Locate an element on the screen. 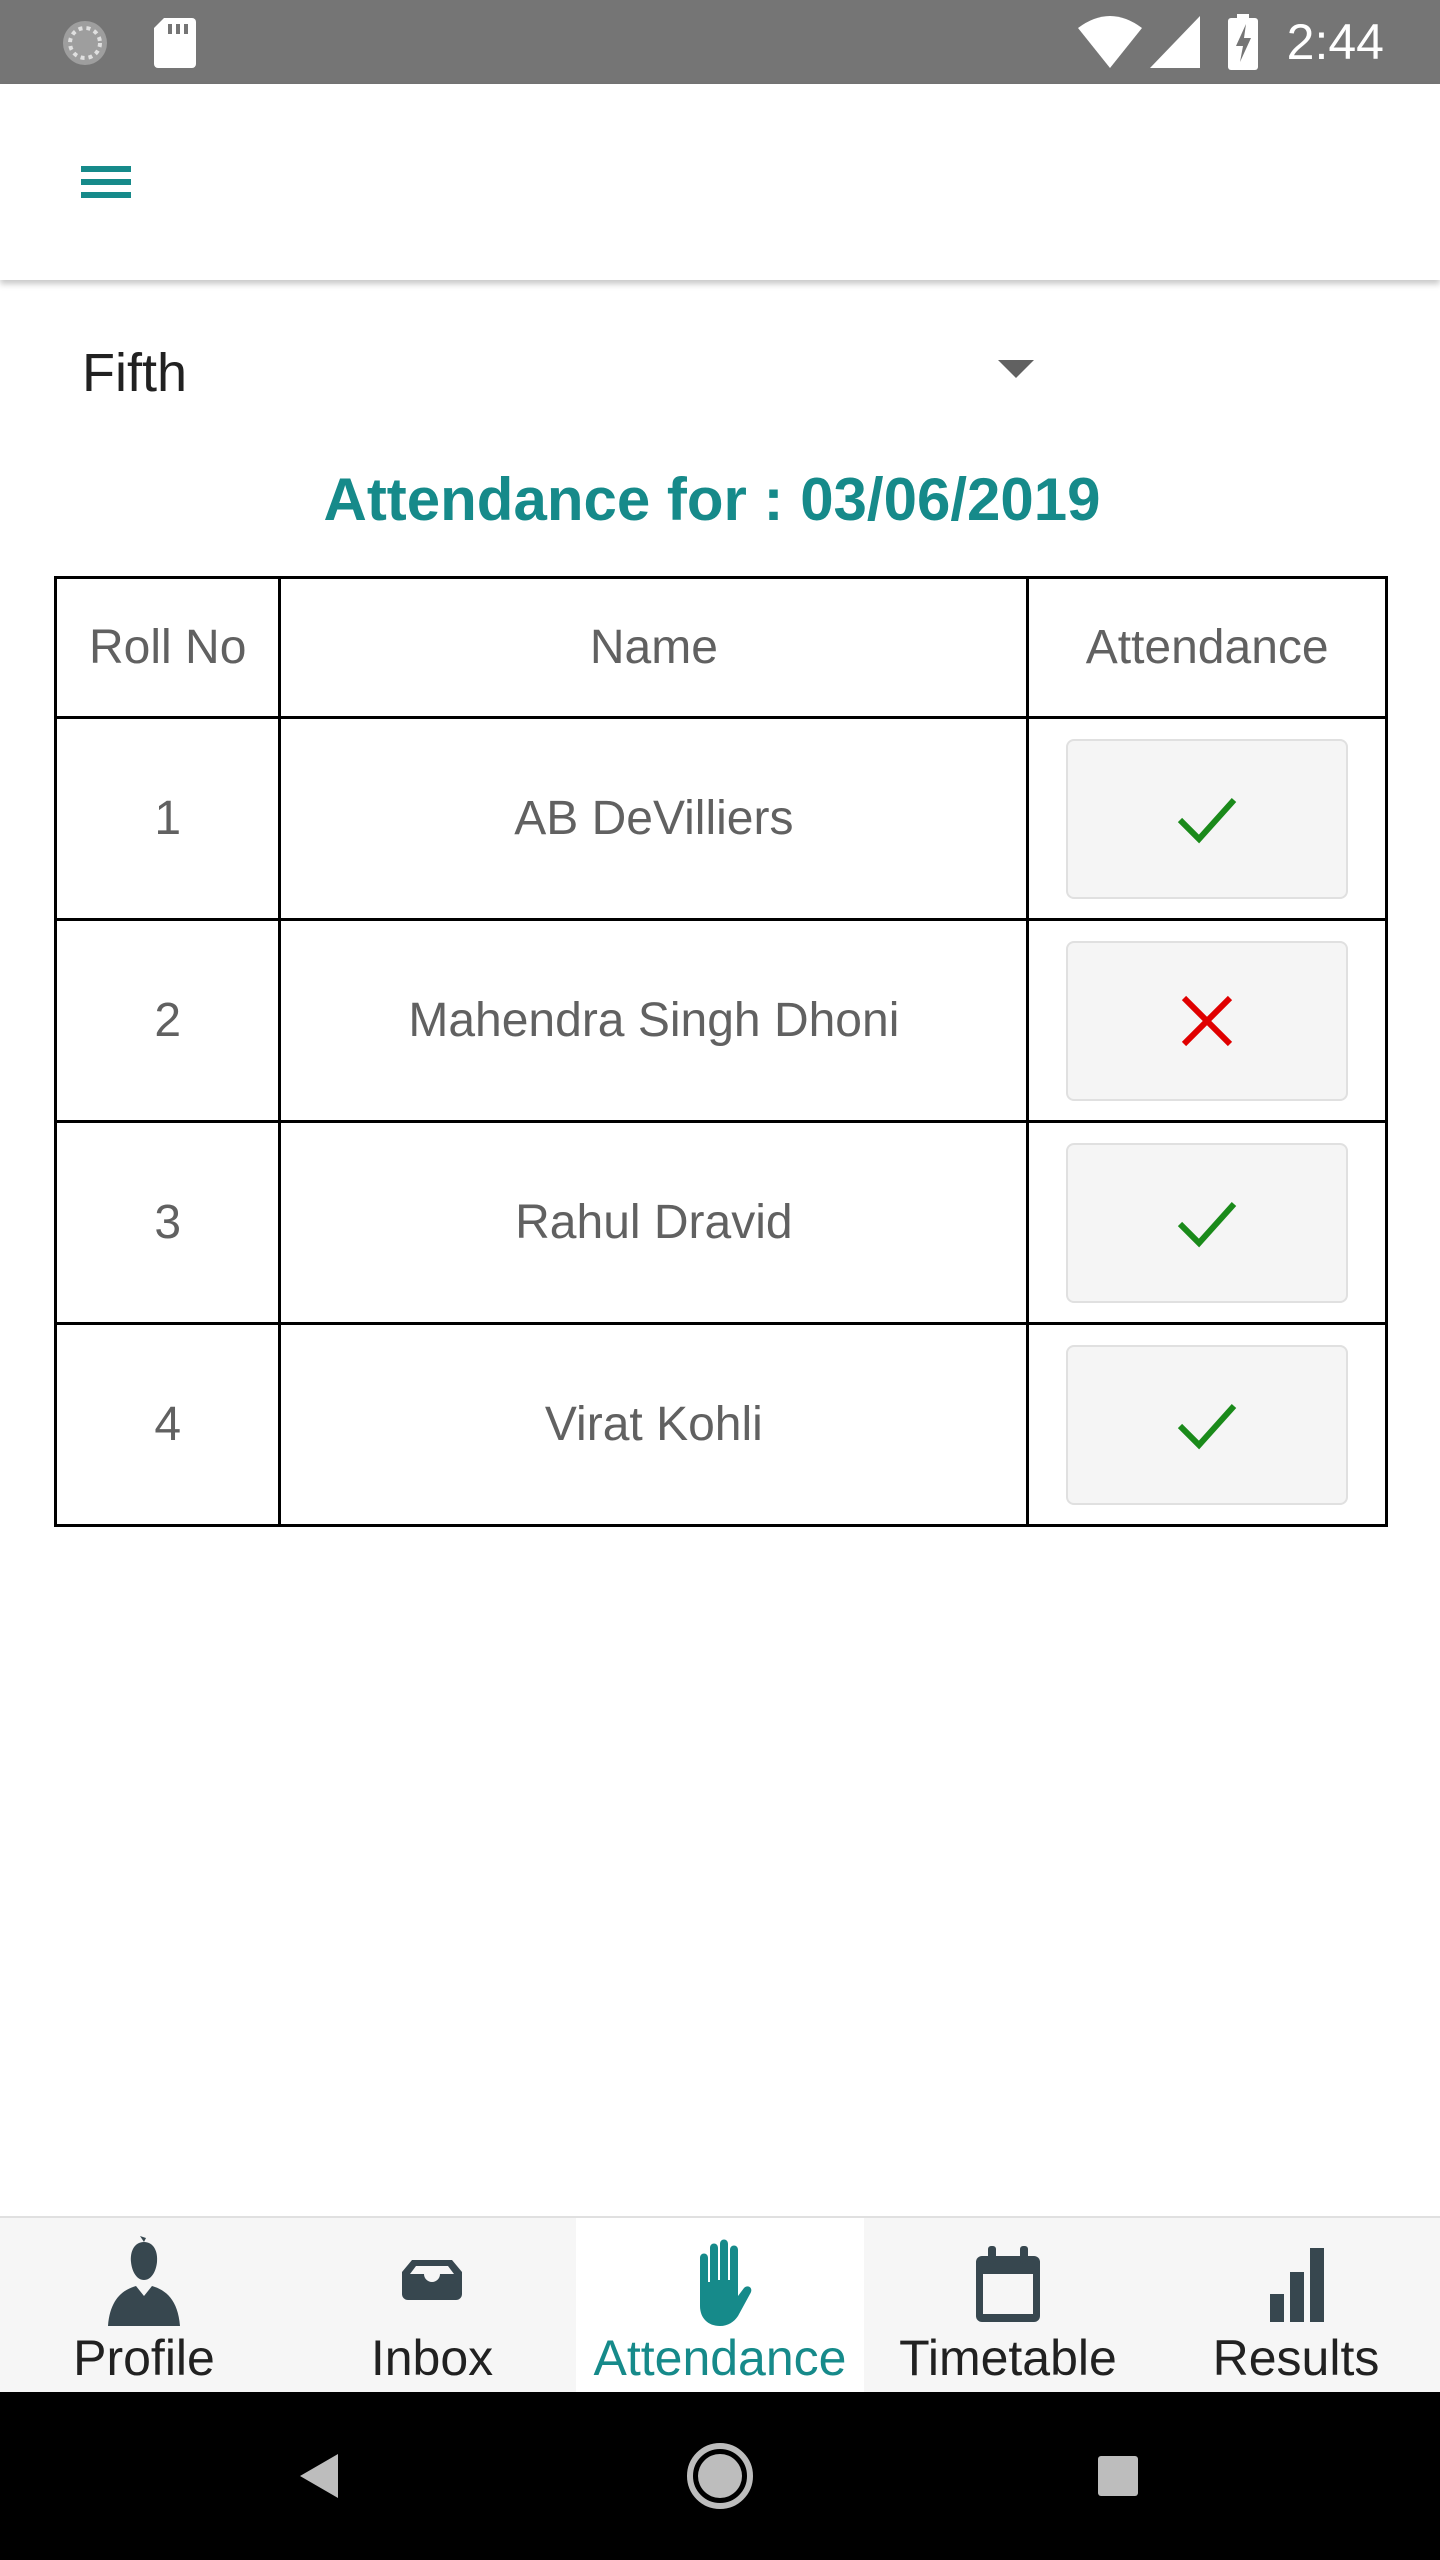 This screenshot has height=2560, width=1440. table-row: 2 Mahendra Singh Dhoni is located at coordinates (720, 1020).